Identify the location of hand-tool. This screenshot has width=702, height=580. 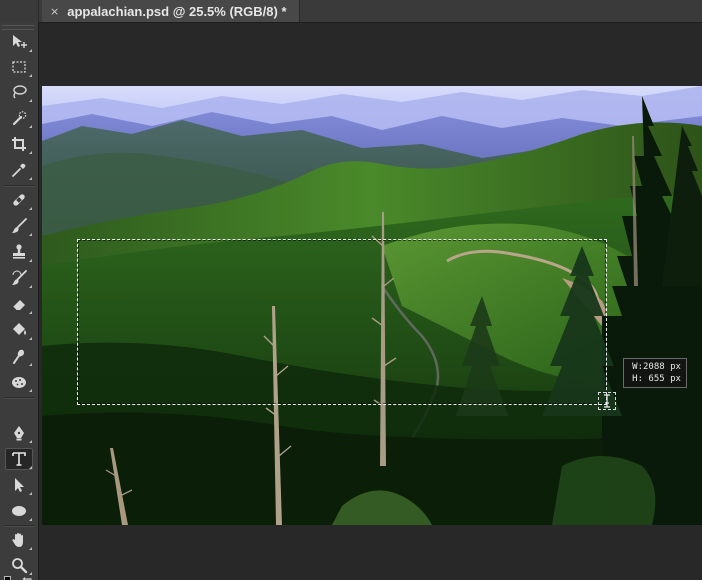
(19, 540).